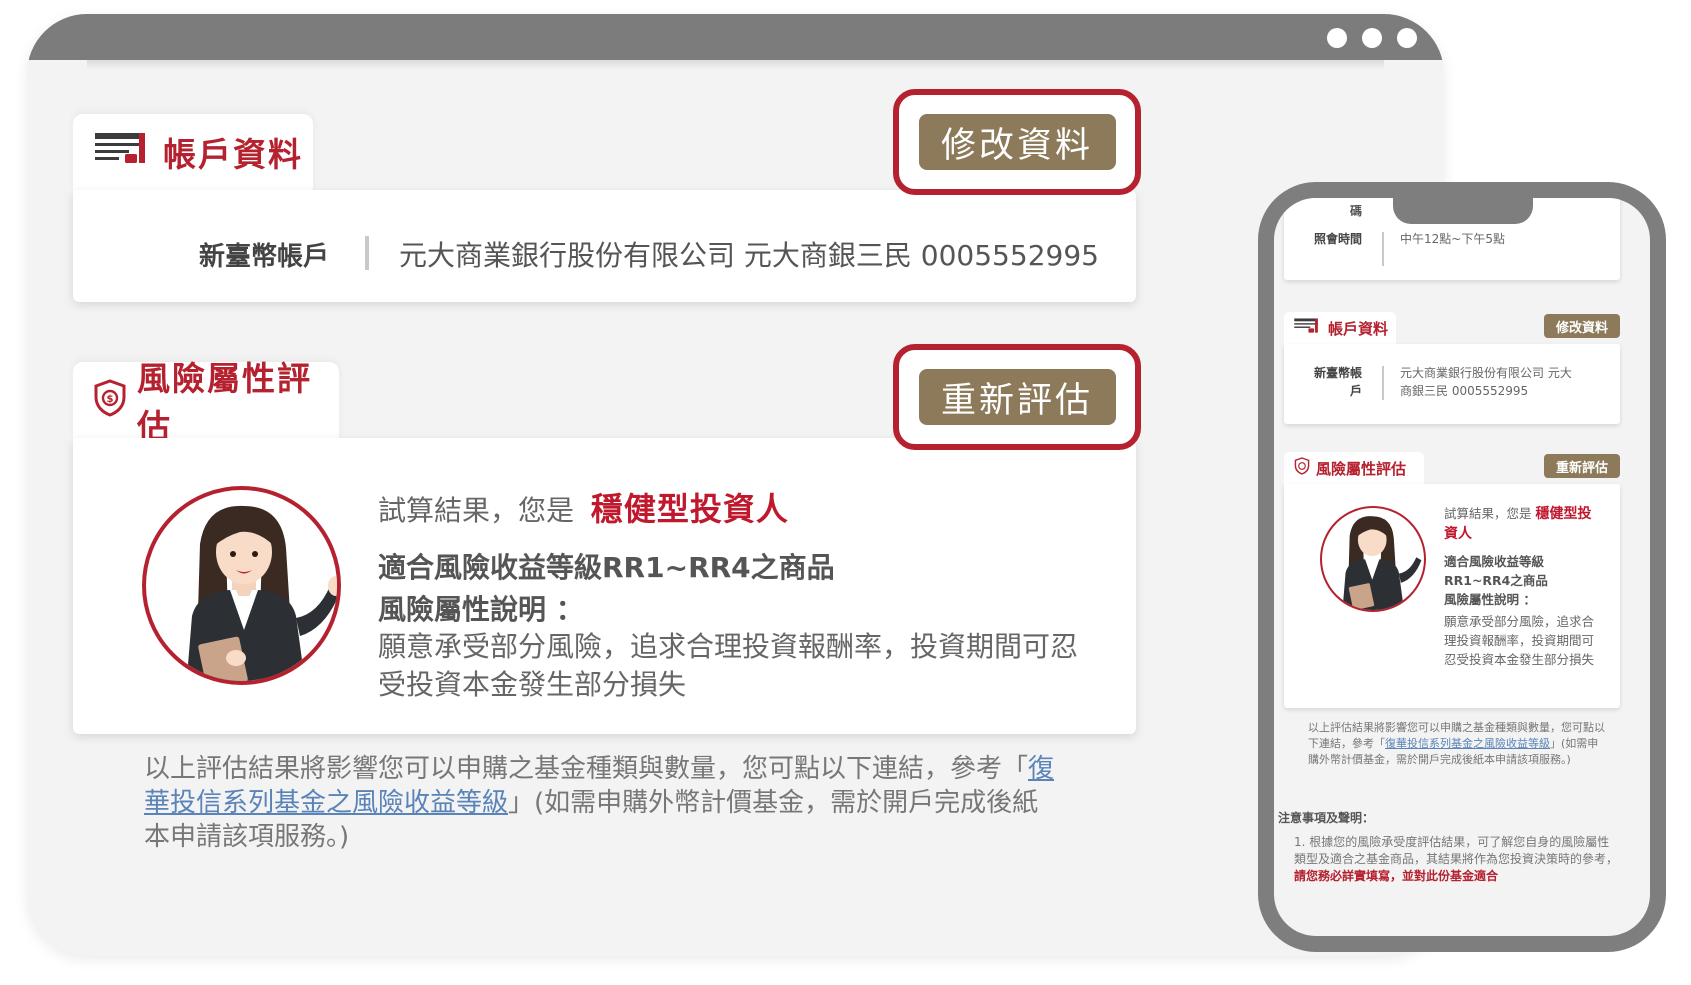 Image resolution: width=1691 pixels, height=985 pixels. I want to click on risk-section-tab: $ 風險屬性評估, so click(206, 402).